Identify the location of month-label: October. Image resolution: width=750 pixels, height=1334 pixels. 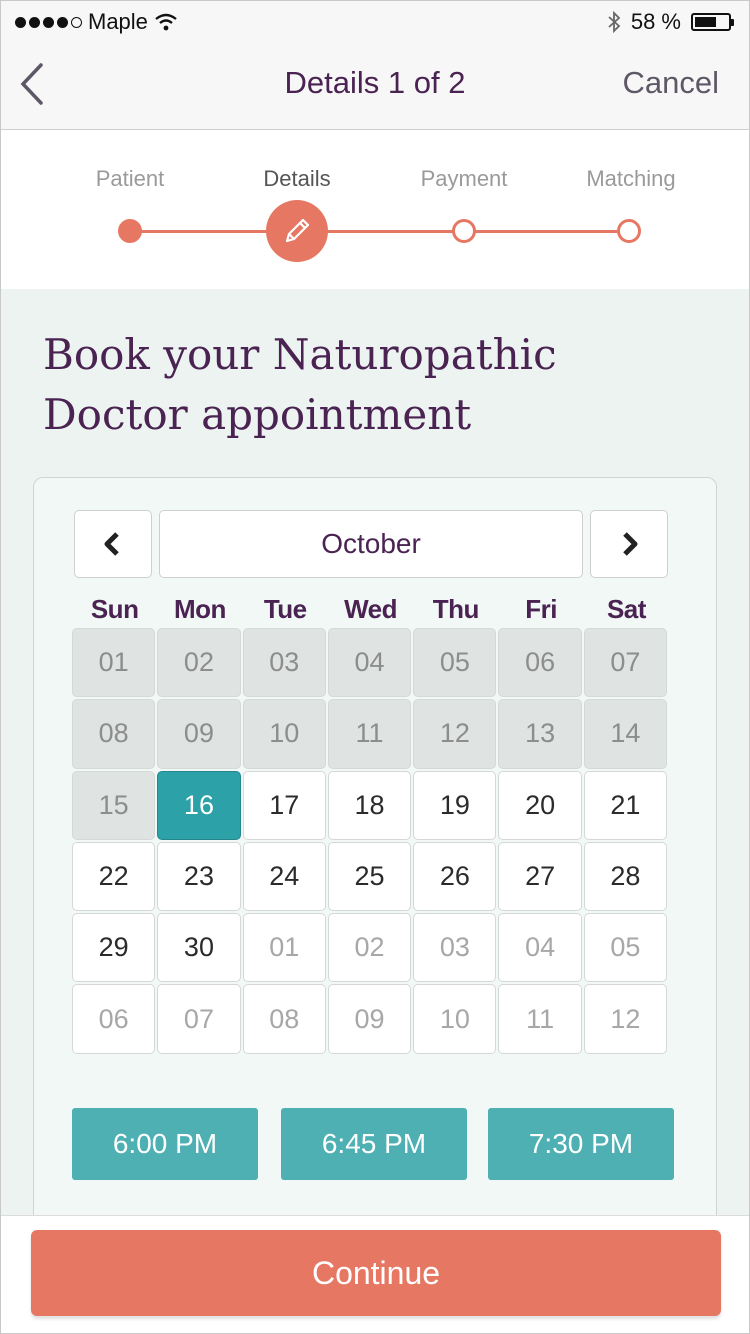
(371, 544).